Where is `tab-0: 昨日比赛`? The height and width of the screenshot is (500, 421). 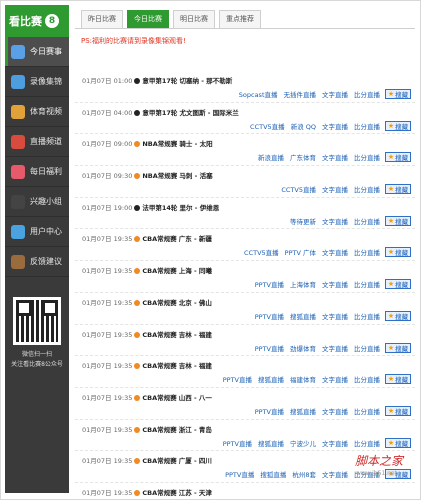
tab-0: 昨日比赛 is located at coordinates (102, 19).